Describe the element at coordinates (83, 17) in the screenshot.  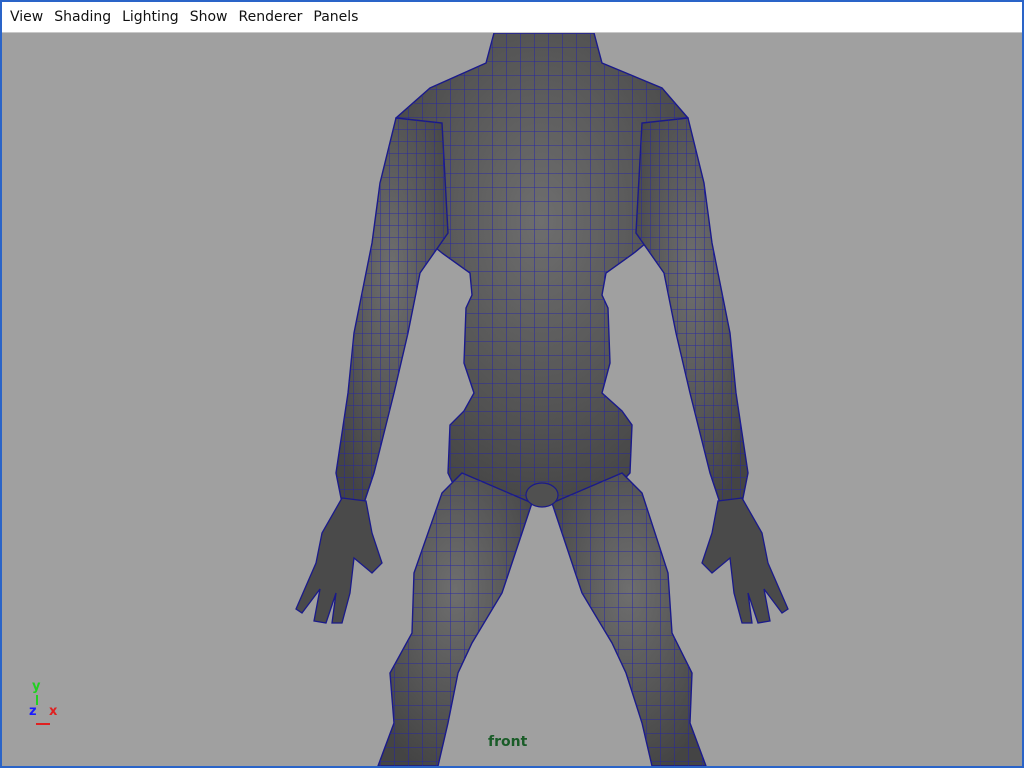
I see `menu-shading: Shading` at that location.